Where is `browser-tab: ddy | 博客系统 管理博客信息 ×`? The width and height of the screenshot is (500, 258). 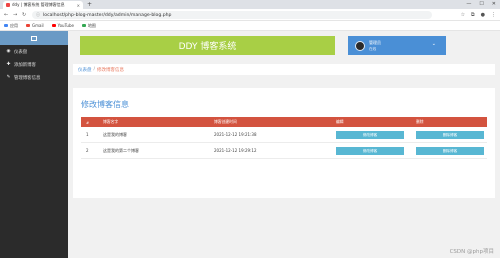 browser-tab: ddy | 博客系统 管理博客信息 × is located at coordinates (43, 5).